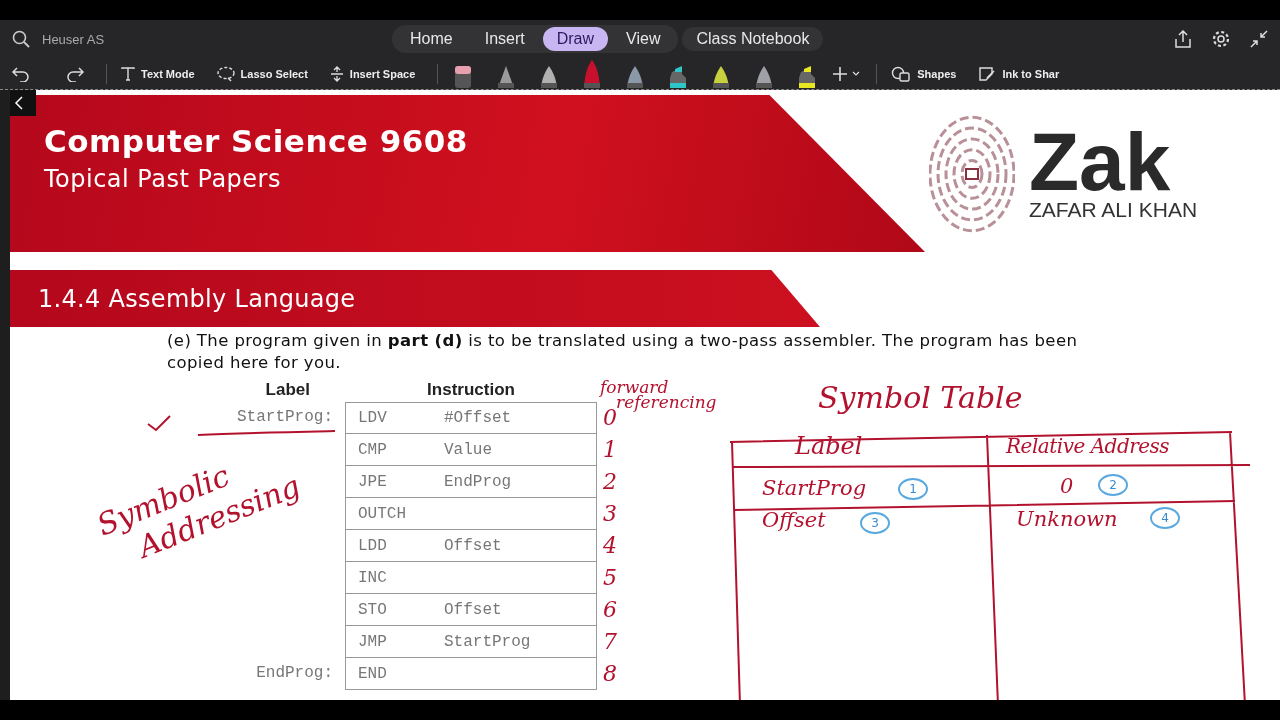 The image size is (1280, 720). Describe the element at coordinates (924, 73) in the screenshot. I see `toolbar-button: Shapes` at that location.